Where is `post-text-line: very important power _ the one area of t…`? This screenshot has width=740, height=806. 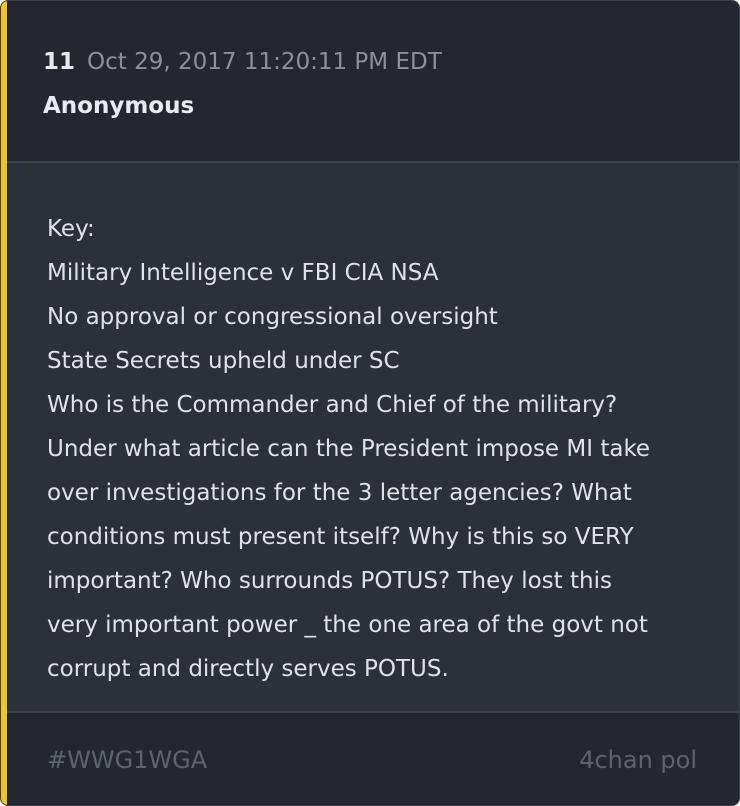
post-text-line: very important power _ the one area of t… is located at coordinates (347, 625).